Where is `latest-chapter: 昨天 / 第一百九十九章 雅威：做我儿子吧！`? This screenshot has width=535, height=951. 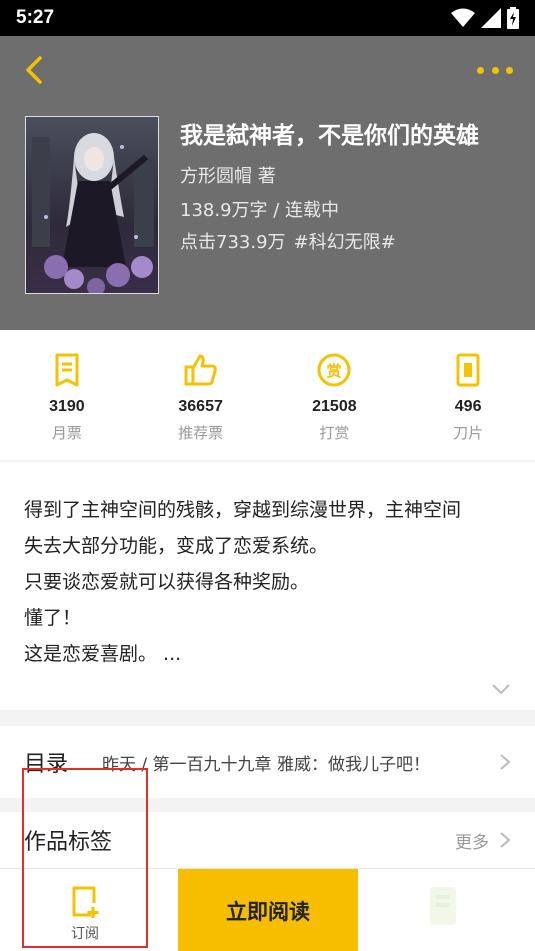
latest-chapter: 昨天 / 第一百九十九章 雅威：做我儿子吧！ is located at coordinates (266, 764).